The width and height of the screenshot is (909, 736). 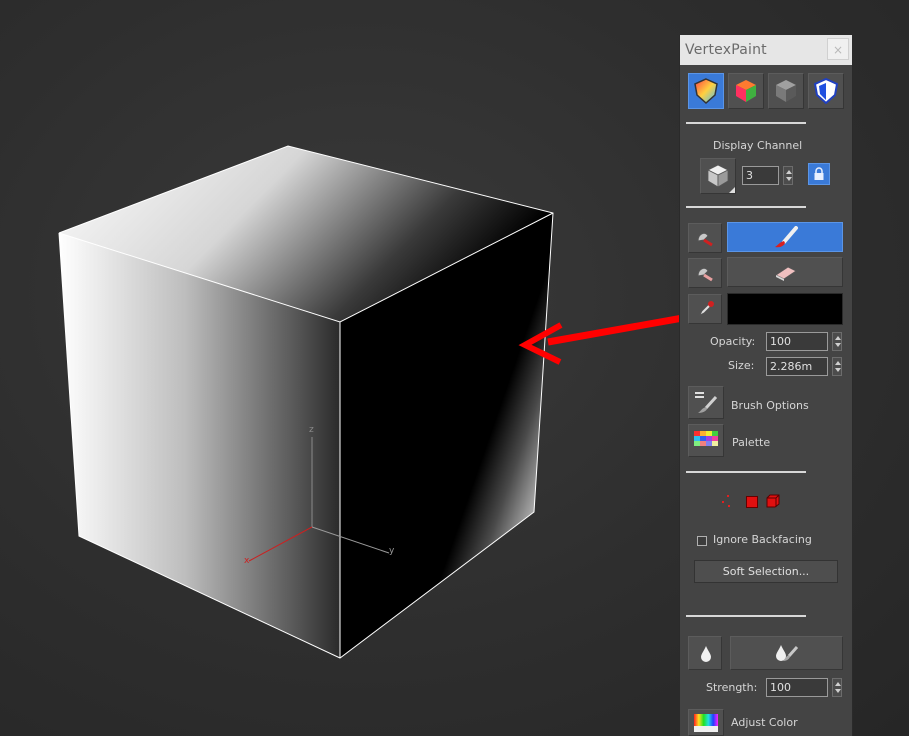 I want to click on size-label: Size:, so click(x=741, y=365).